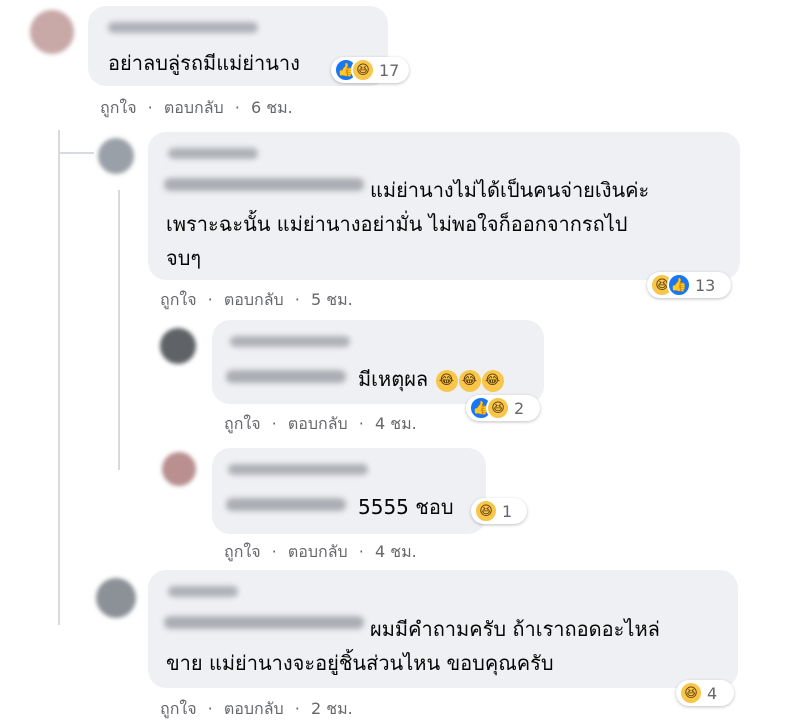 This screenshot has width=800, height=723. Describe the element at coordinates (510, 190) in the screenshot. I see `comment-text-line: แม่ย่านางไม่ได้เป็นคนจ่ายเงินค่ะ` at that location.